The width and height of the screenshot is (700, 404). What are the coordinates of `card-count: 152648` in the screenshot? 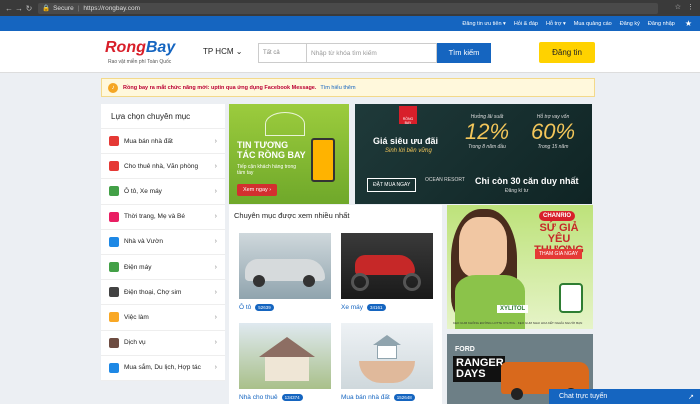 It's located at (404, 397).